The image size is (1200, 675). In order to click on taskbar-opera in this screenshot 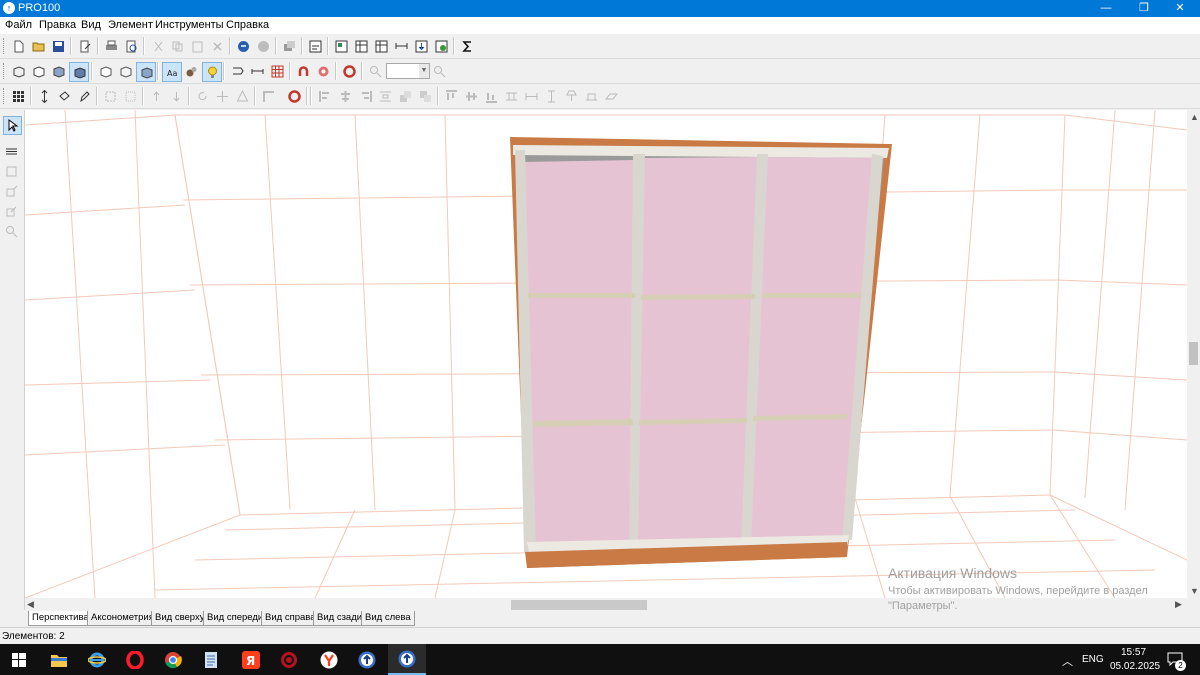, I will do `click(135, 659)`.